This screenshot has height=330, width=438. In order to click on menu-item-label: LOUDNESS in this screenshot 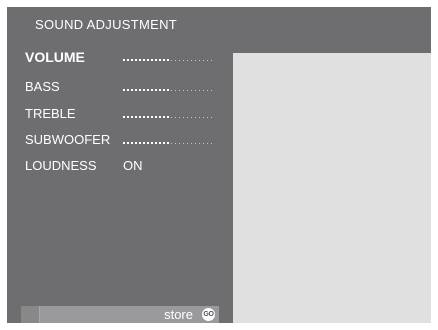, I will do `click(61, 165)`.